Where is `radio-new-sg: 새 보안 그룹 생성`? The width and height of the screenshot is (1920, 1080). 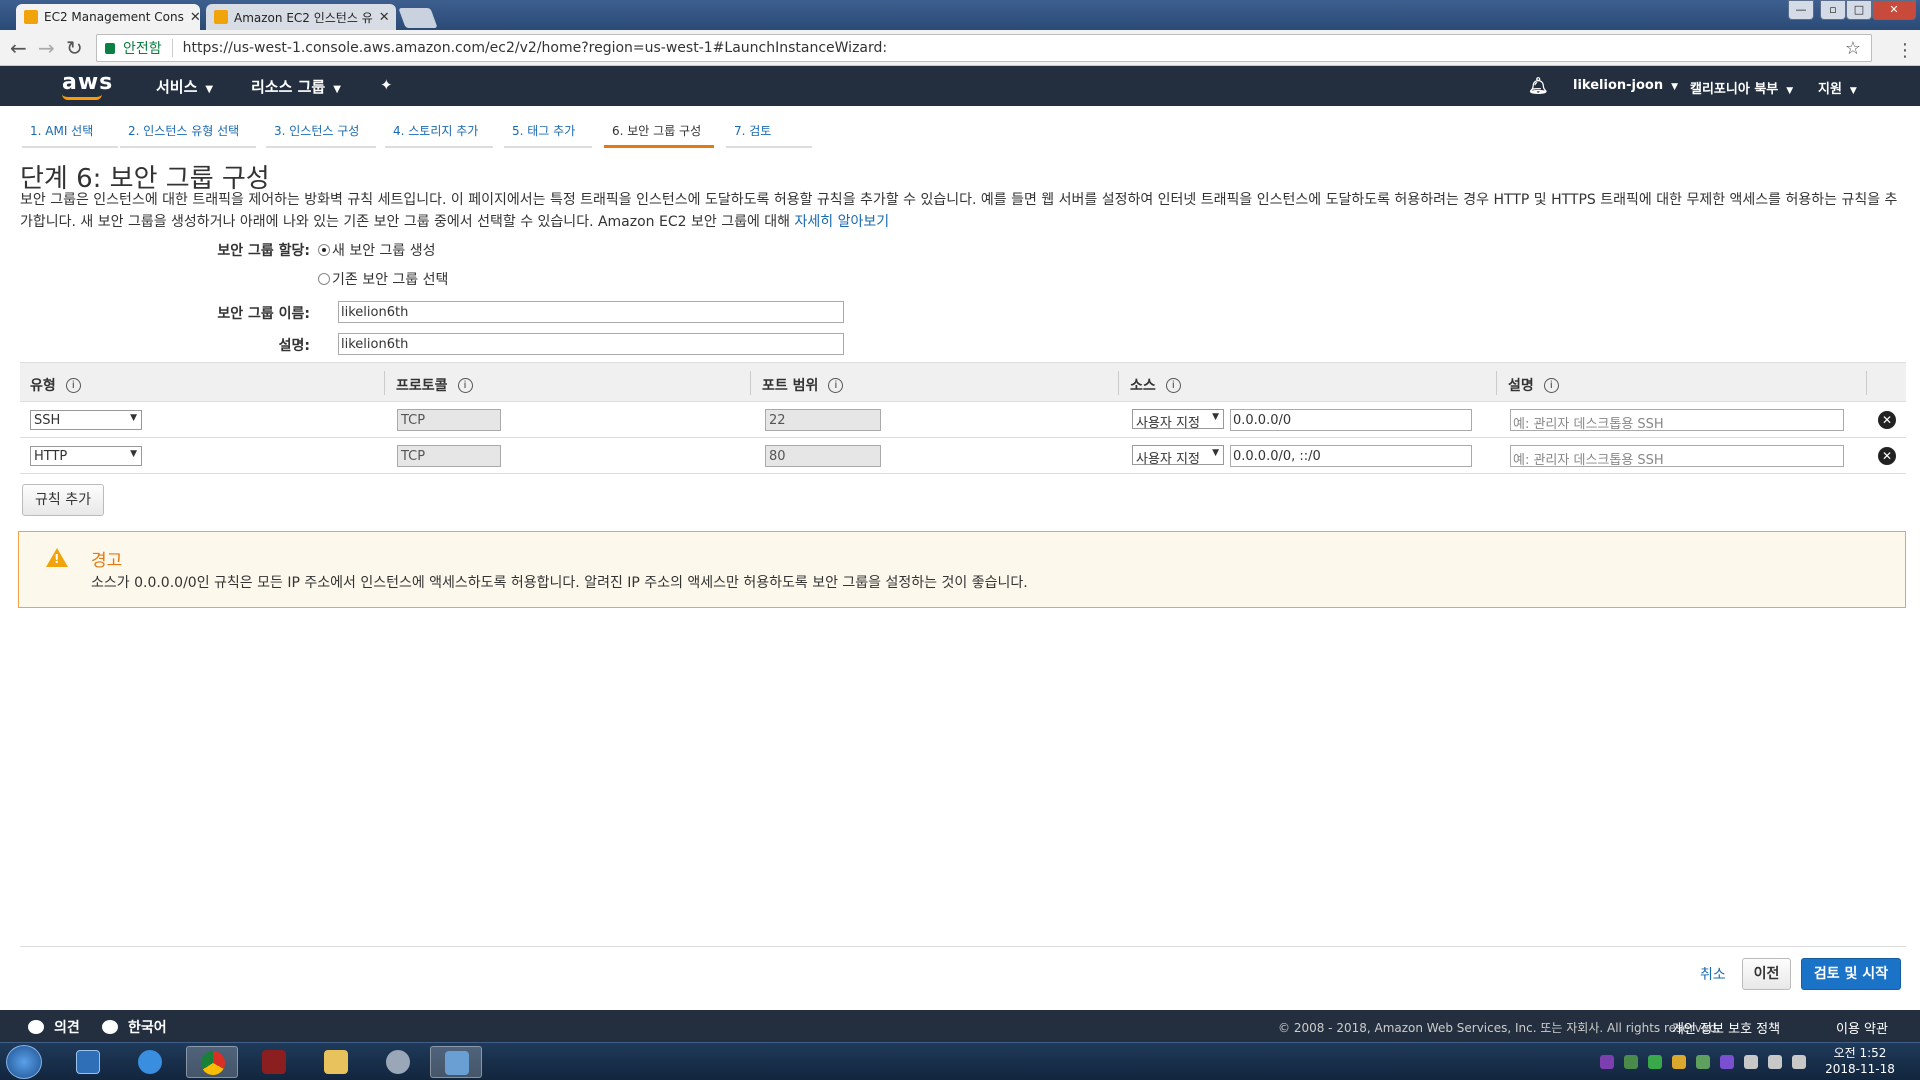
radio-new-sg: 새 보안 그룹 생성 is located at coordinates (377, 250).